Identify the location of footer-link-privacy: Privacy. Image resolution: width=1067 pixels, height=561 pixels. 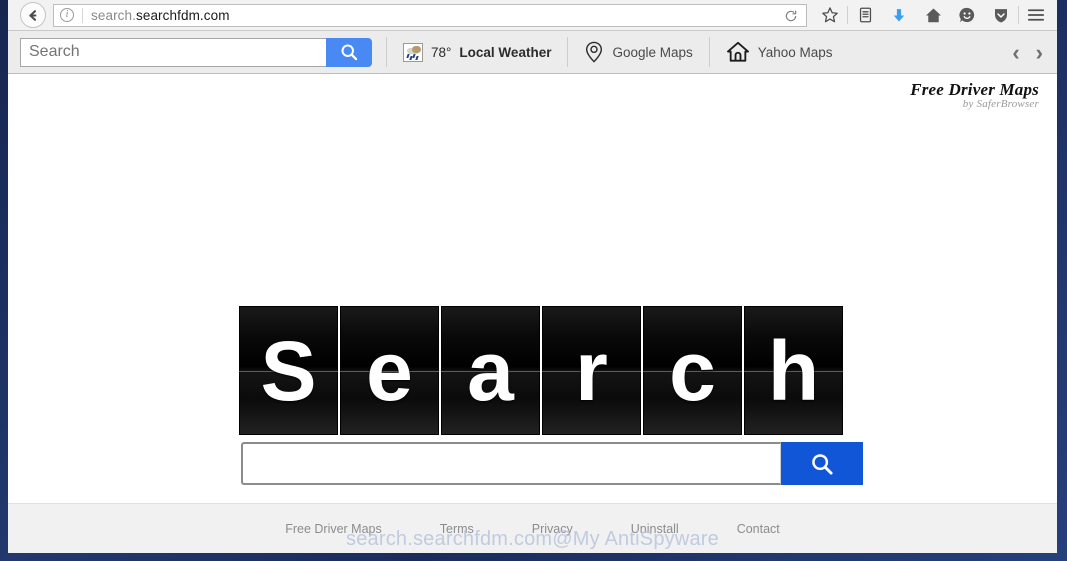
(552, 529).